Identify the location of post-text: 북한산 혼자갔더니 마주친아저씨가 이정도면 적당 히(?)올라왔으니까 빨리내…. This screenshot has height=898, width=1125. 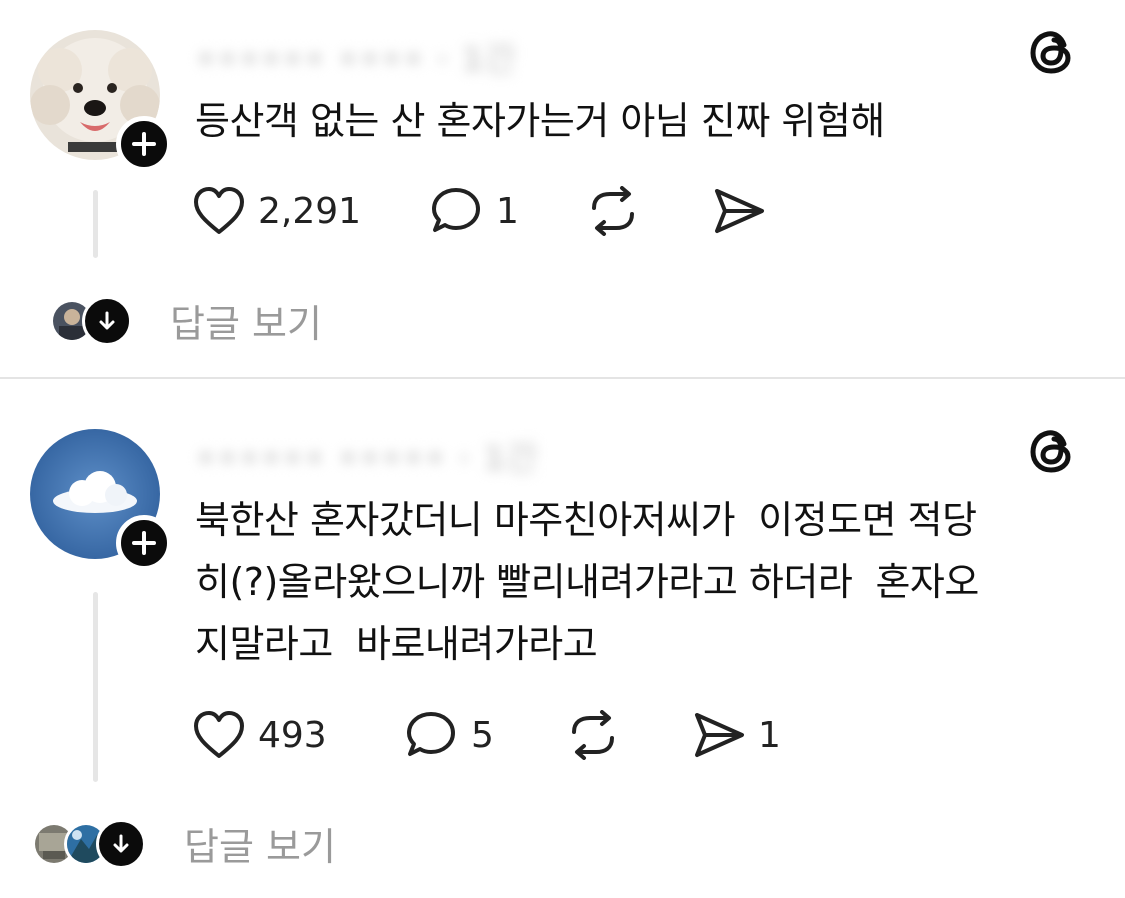
(587, 582).